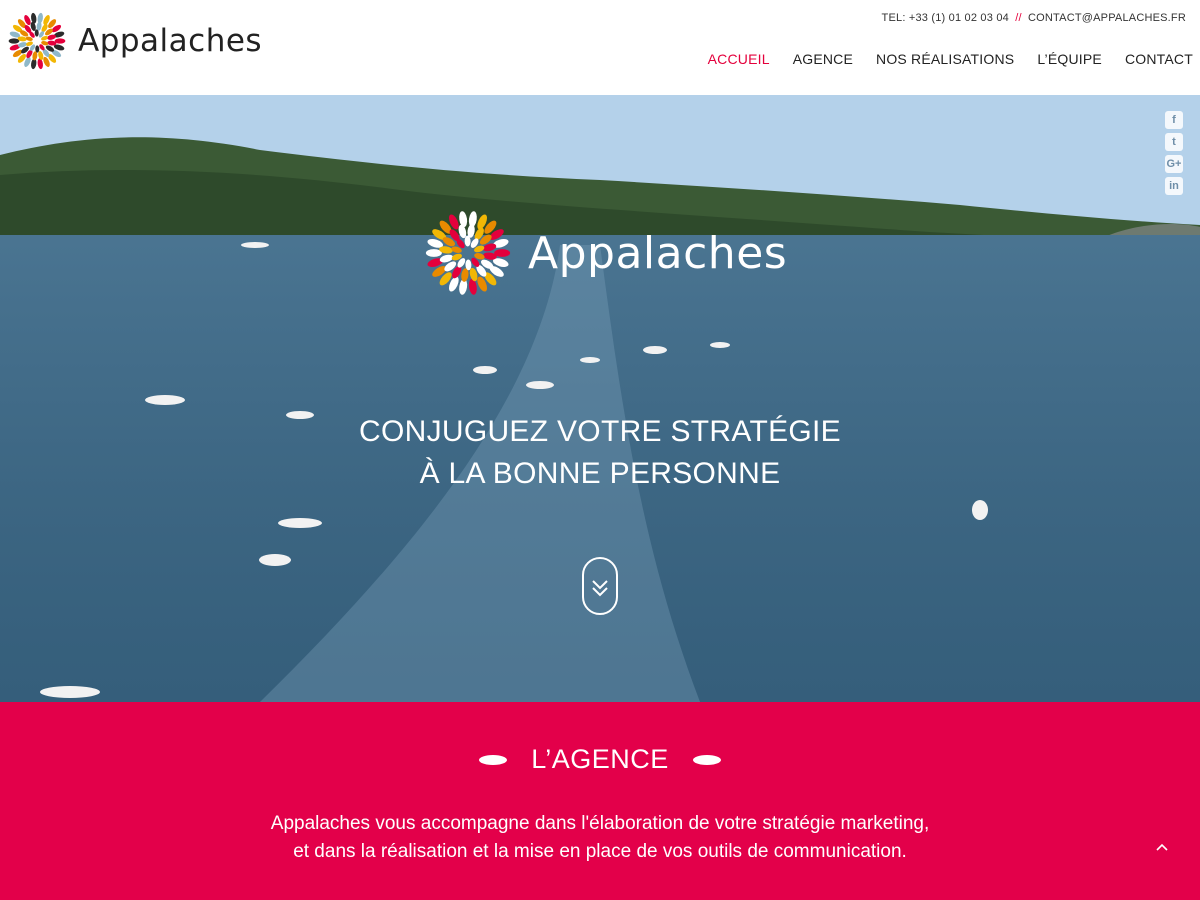  Describe the element at coordinates (600, 431) in the screenshot. I see `tagline-line-1: CONJUGUEZ VOTRE STRATÉGIE` at that location.